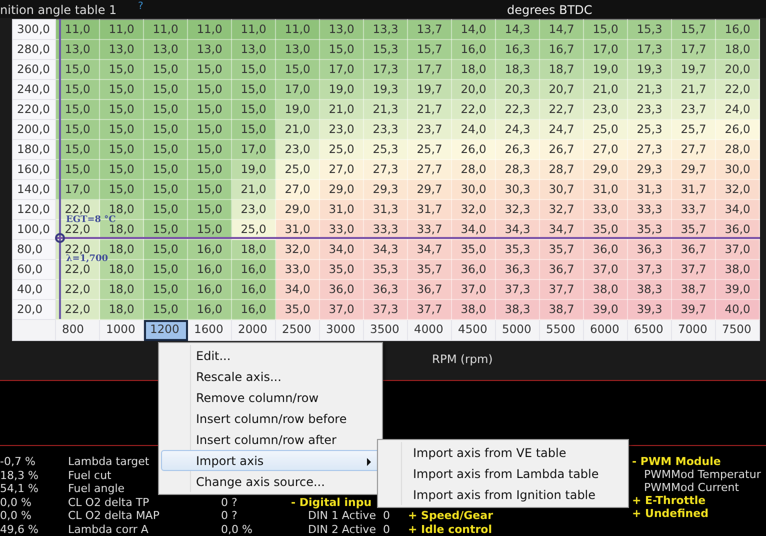 The width and height of the screenshot is (766, 536). I want to click on table-cell: 33,3, so click(650, 210).